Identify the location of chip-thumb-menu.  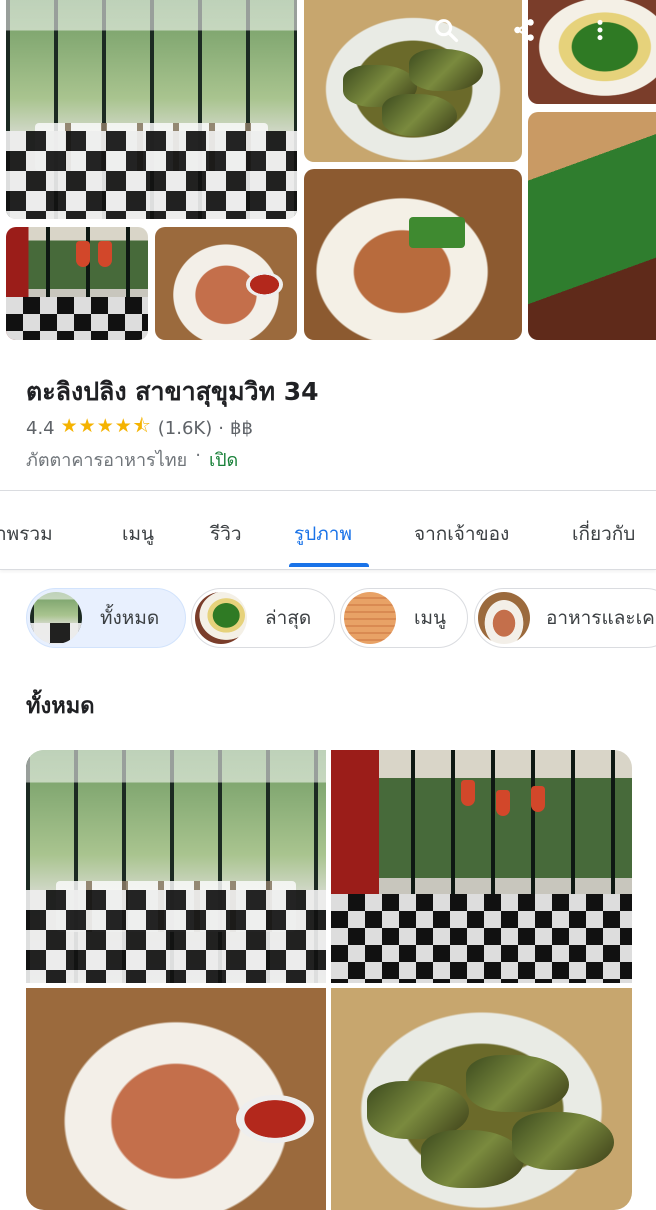
(370, 618).